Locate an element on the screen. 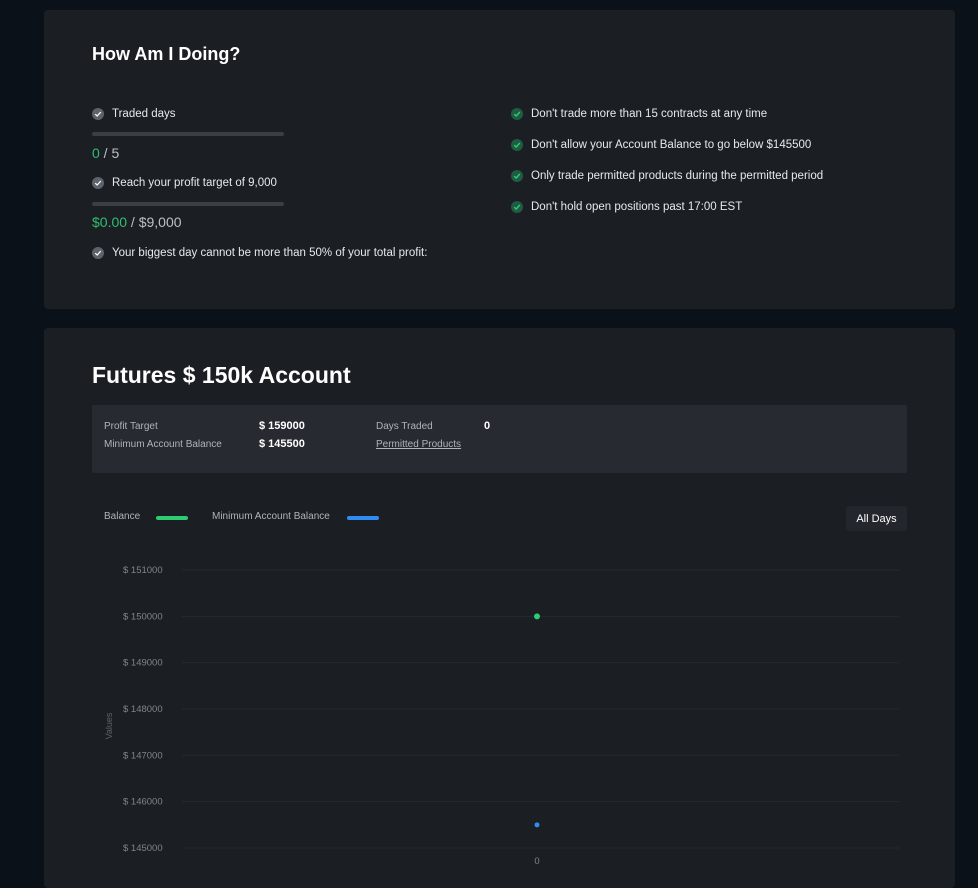  traded-days-target: 5 is located at coordinates (115, 153).